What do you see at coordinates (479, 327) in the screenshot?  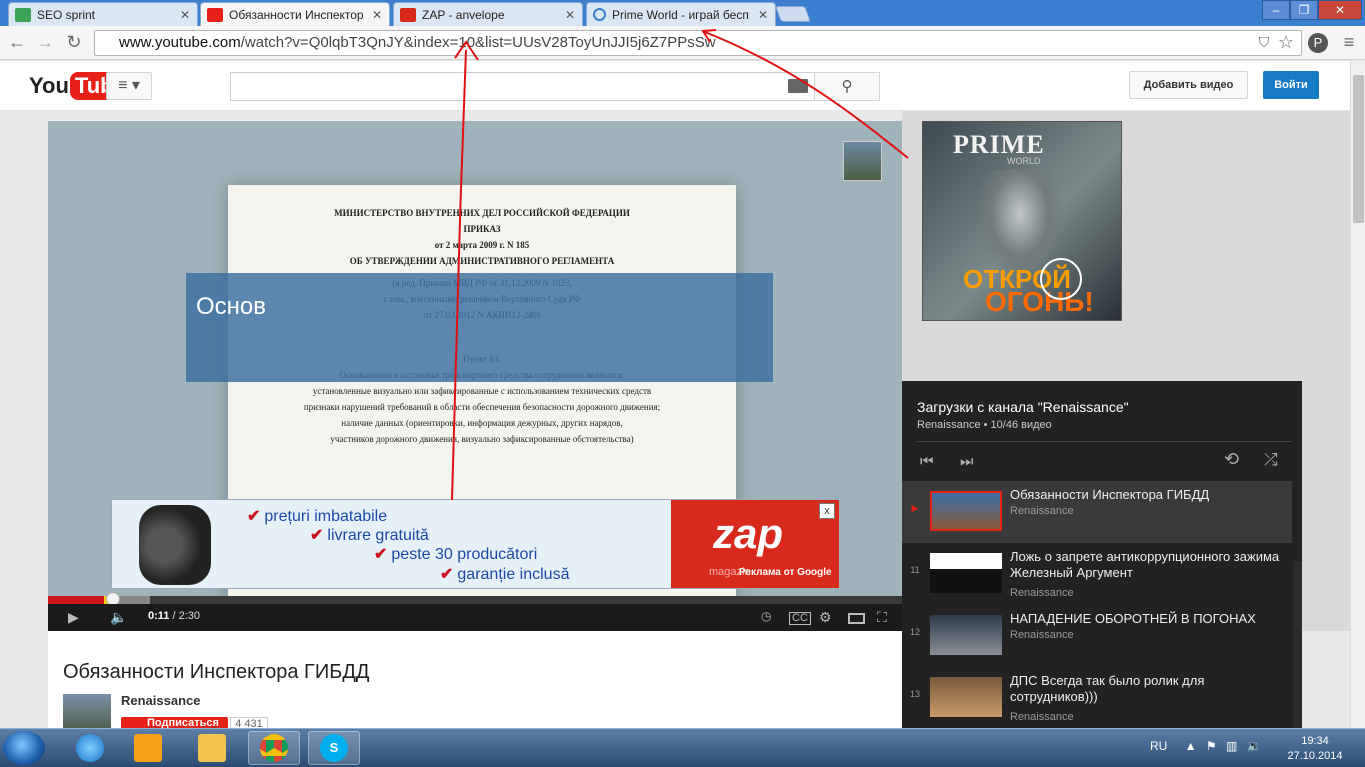 I see `video-annotation: Основ` at bounding box center [479, 327].